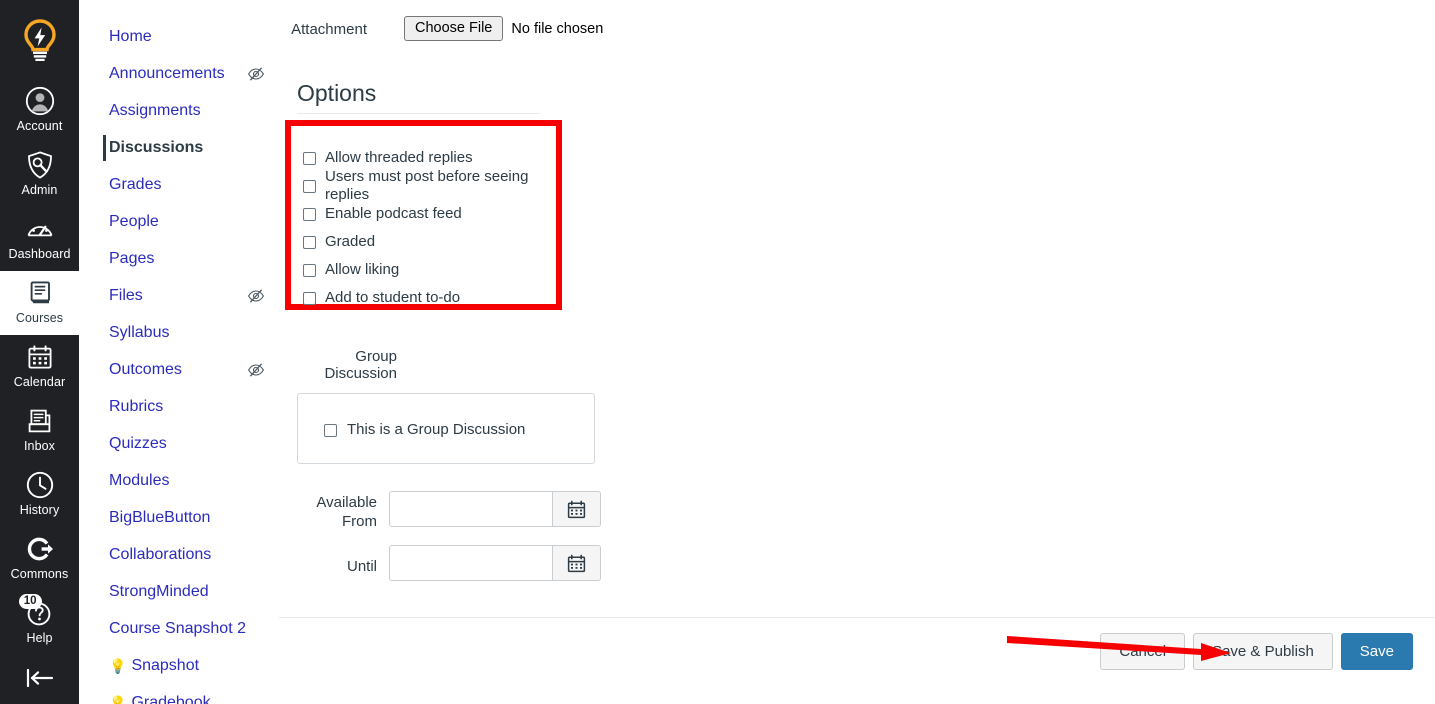  I want to click on global-nav-item-admin: Admin, so click(39, 175).